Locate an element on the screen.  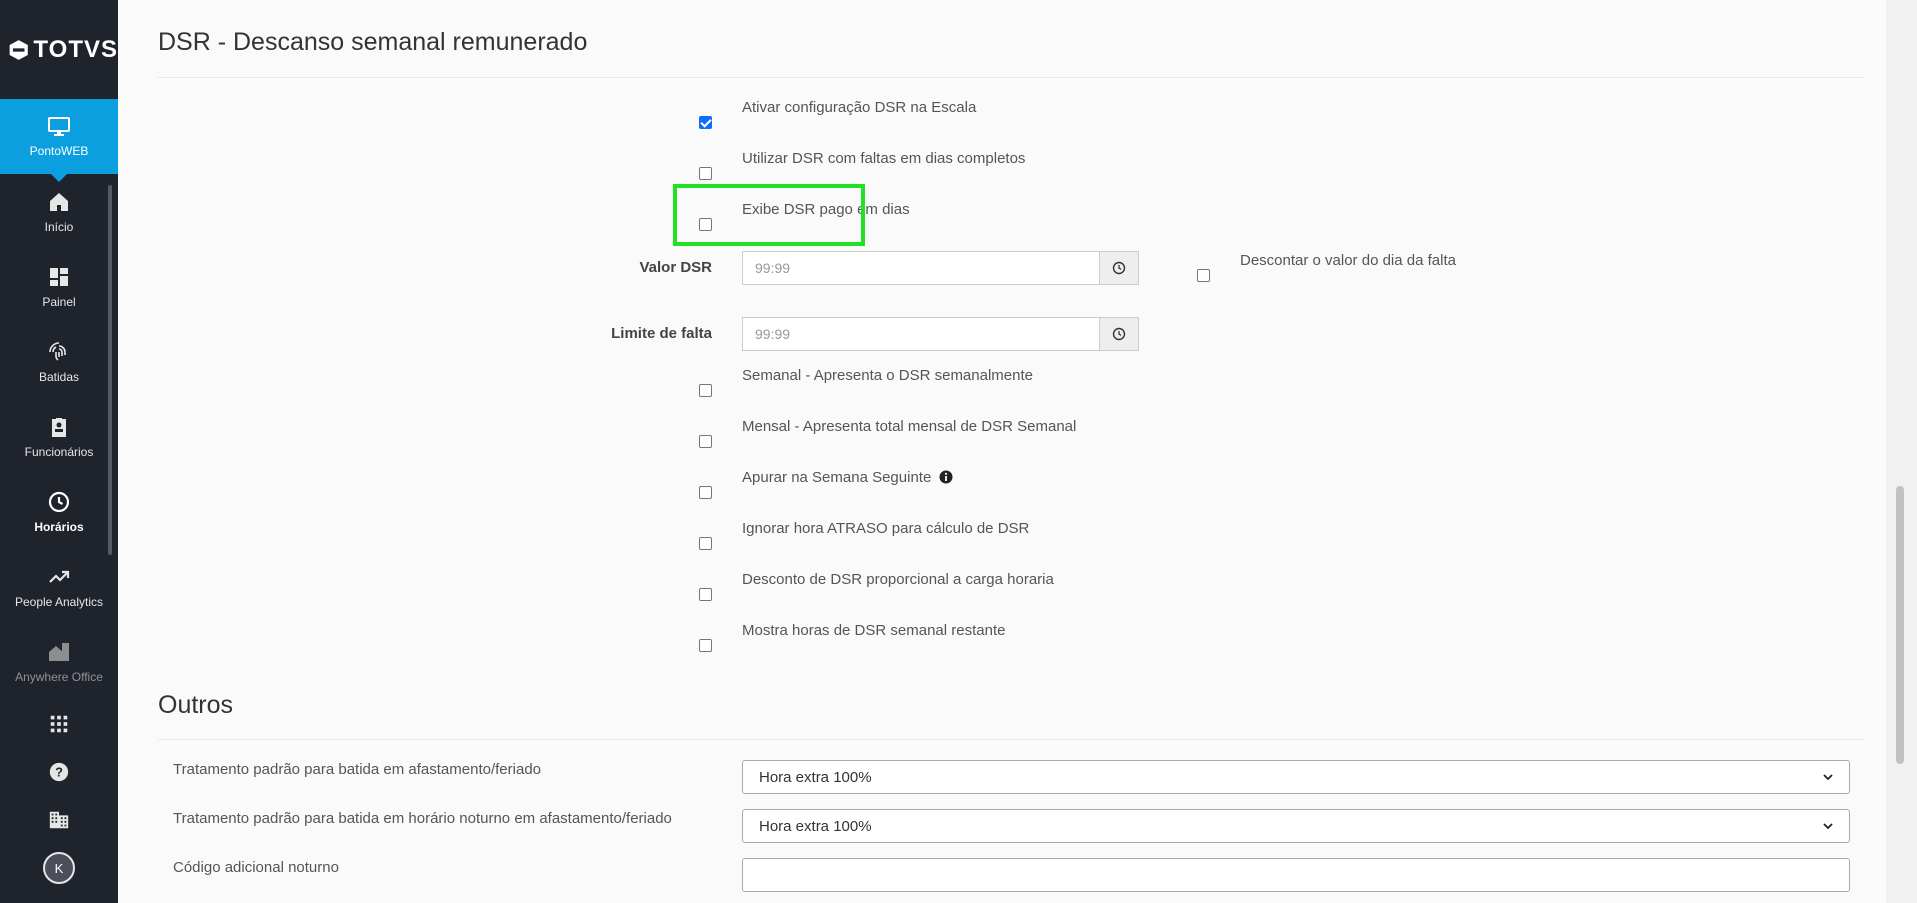
sidebar-item-label: Funcionários is located at coordinates (59, 451).